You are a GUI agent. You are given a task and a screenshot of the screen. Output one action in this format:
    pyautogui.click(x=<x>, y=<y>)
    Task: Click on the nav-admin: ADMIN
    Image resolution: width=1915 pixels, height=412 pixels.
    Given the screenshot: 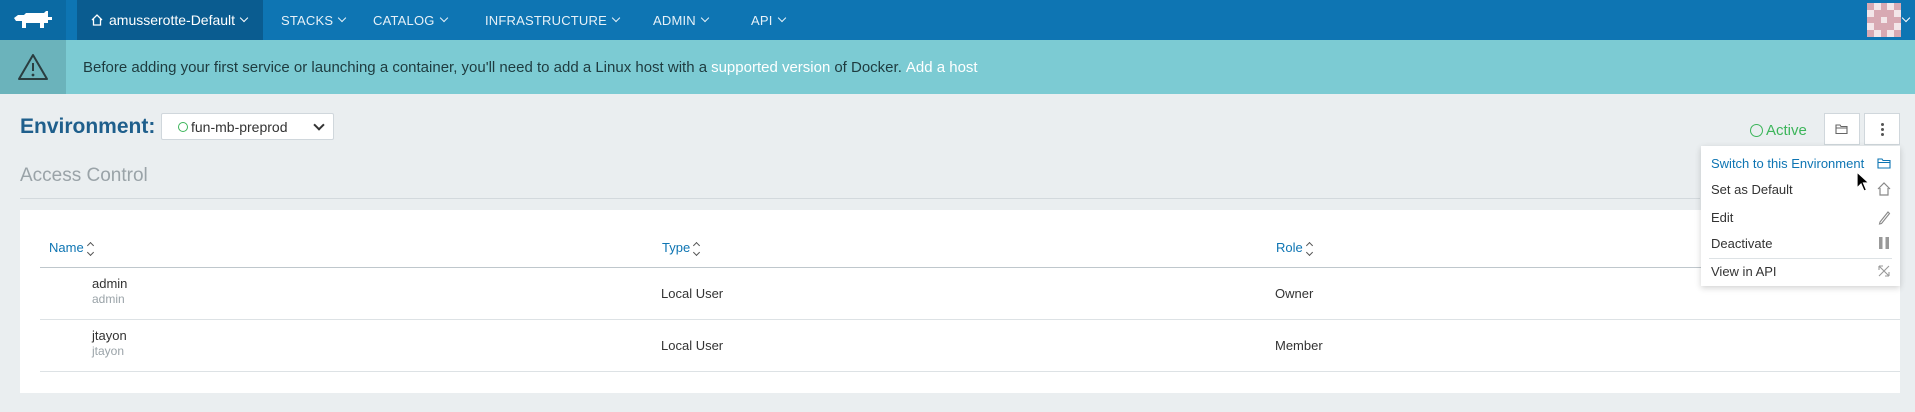 What is the action you would take?
    pyautogui.click(x=681, y=20)
    